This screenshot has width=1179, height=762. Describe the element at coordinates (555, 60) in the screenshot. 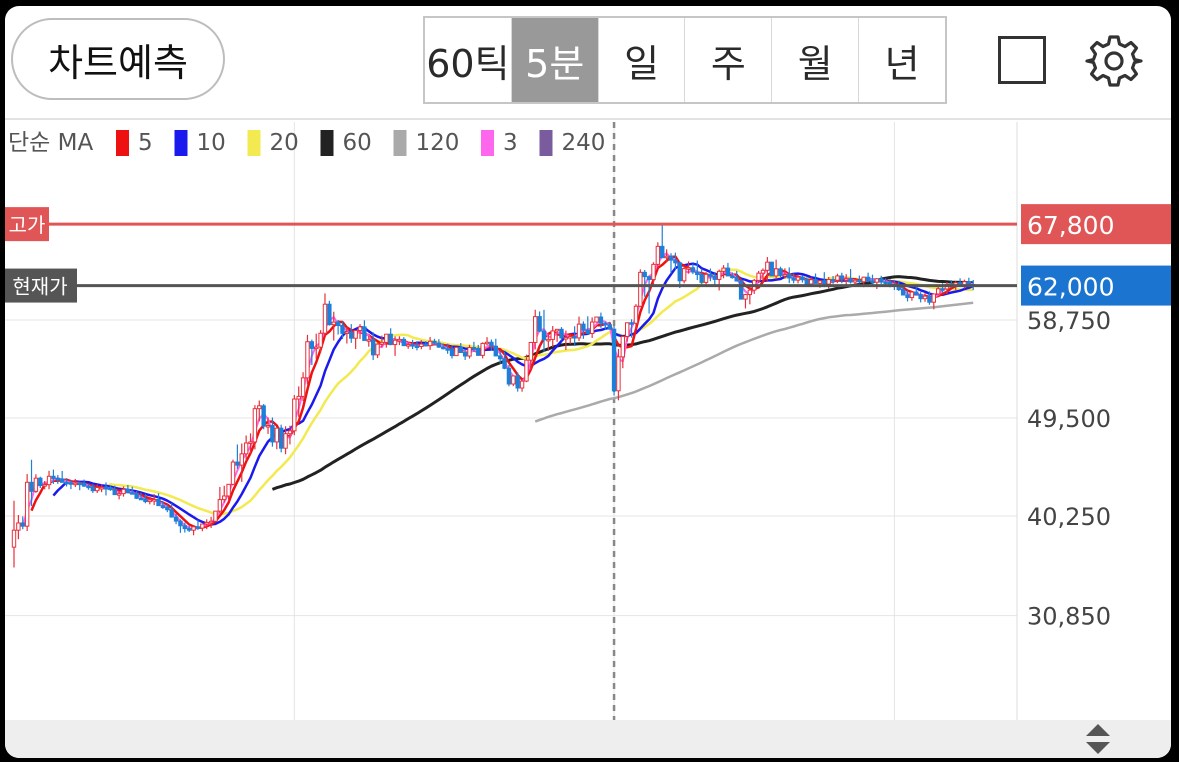

I see `period-5min-tab: 5분` at that location.